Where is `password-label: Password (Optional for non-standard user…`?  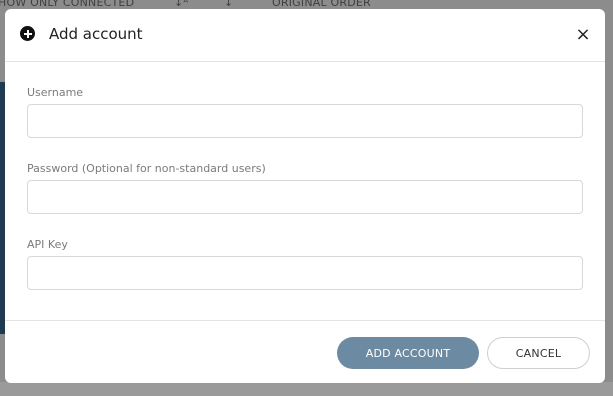 password-label: Password (Optional for non-standard user… is located at coordinates (146, 168).